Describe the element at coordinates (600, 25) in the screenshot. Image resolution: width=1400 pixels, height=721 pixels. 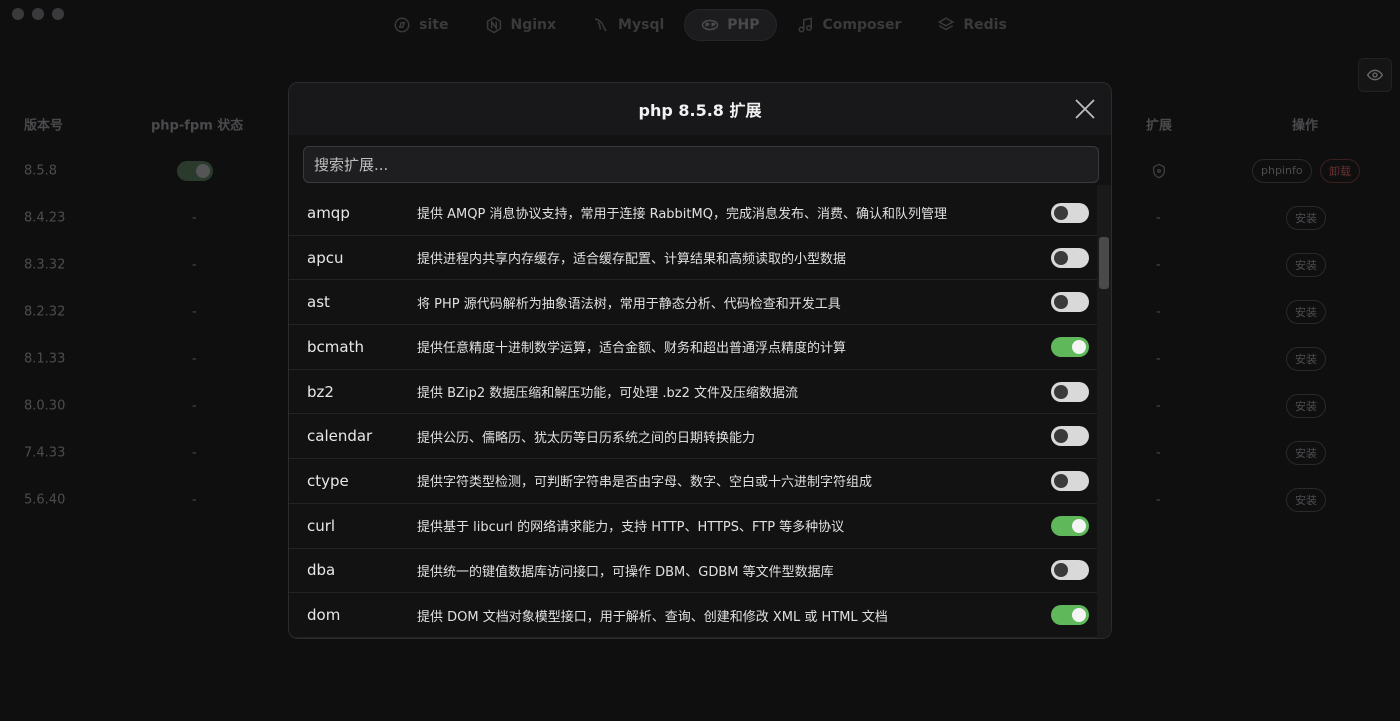
I see `mysql-dolphin-icon` at that location.